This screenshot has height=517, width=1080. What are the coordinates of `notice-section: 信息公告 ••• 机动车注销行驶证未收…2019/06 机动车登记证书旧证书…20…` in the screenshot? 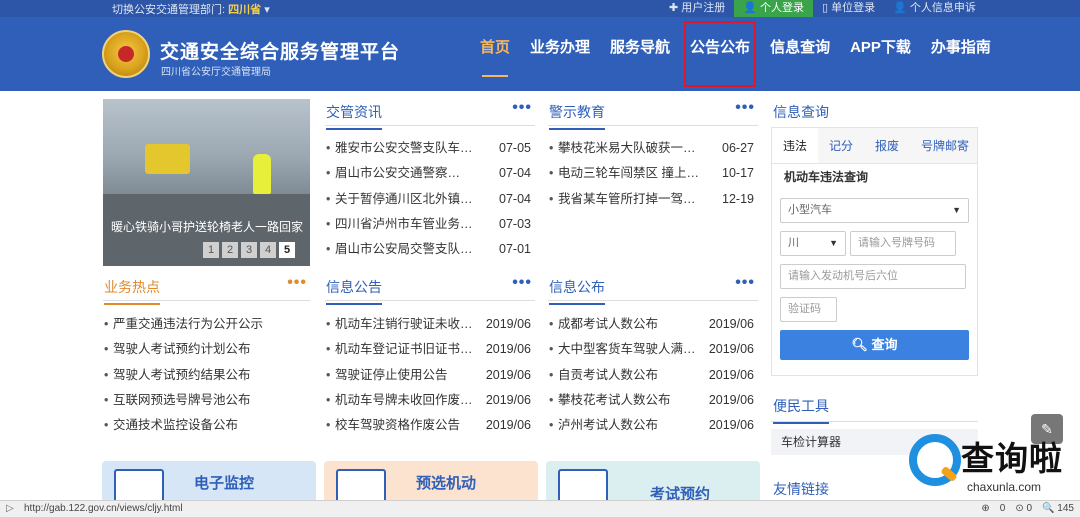 It's located at (430, 356).